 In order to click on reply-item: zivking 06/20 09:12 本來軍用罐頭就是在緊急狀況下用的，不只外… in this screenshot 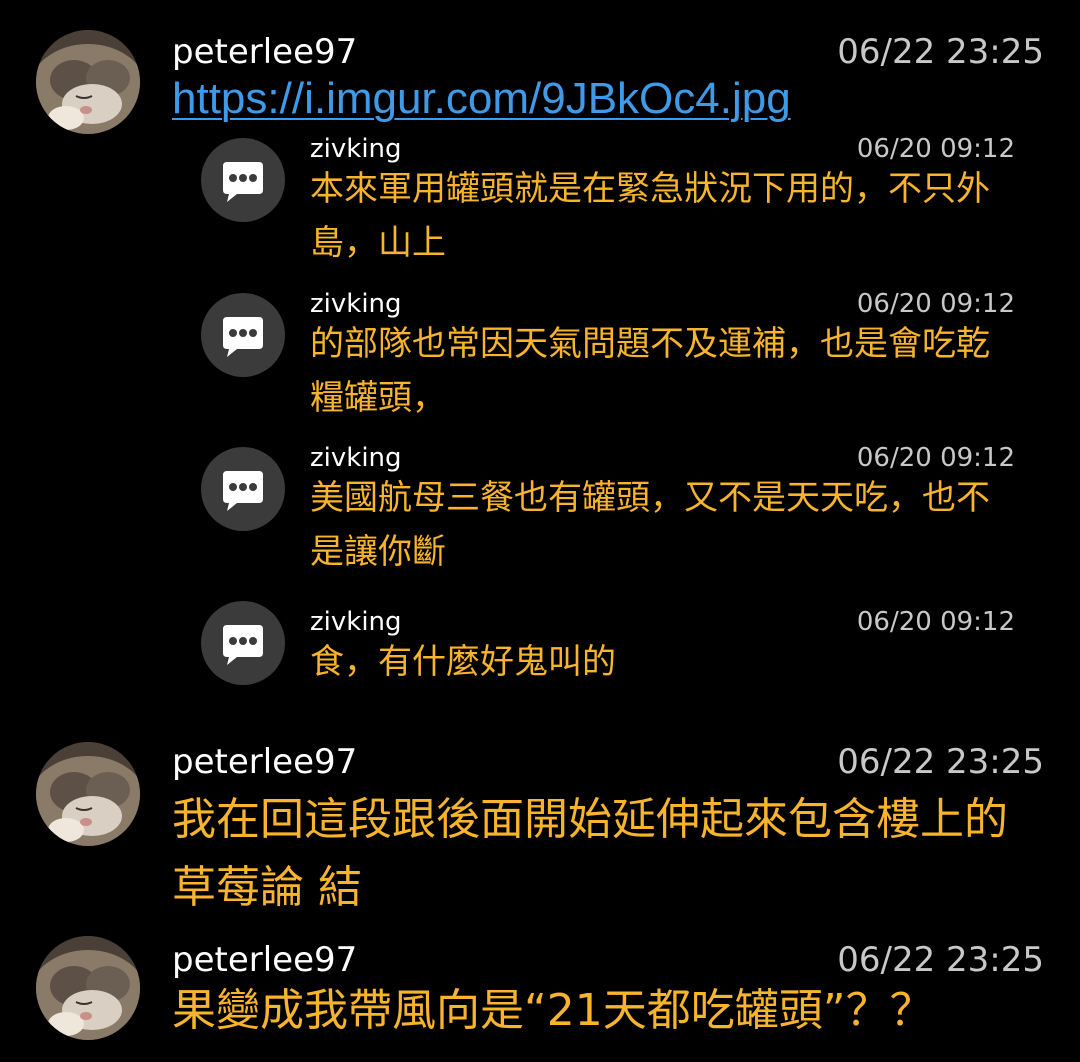, I will do `click(540, 207)`.